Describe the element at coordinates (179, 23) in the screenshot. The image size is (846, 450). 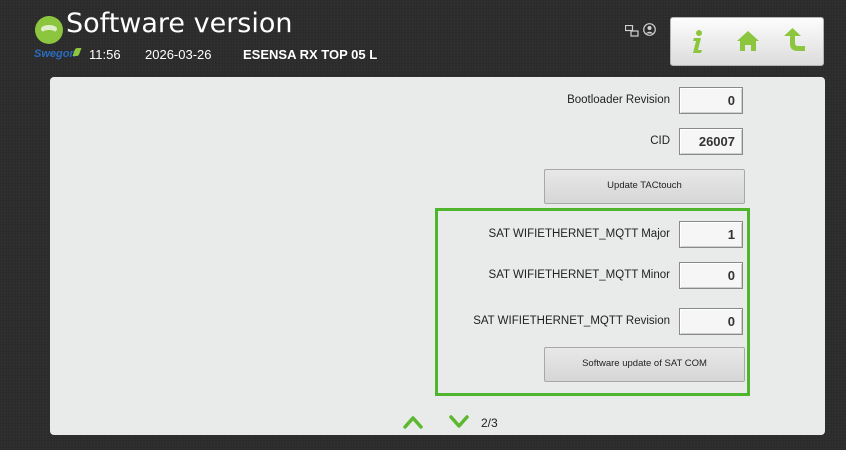
I see `page-title: Software version` at that location.